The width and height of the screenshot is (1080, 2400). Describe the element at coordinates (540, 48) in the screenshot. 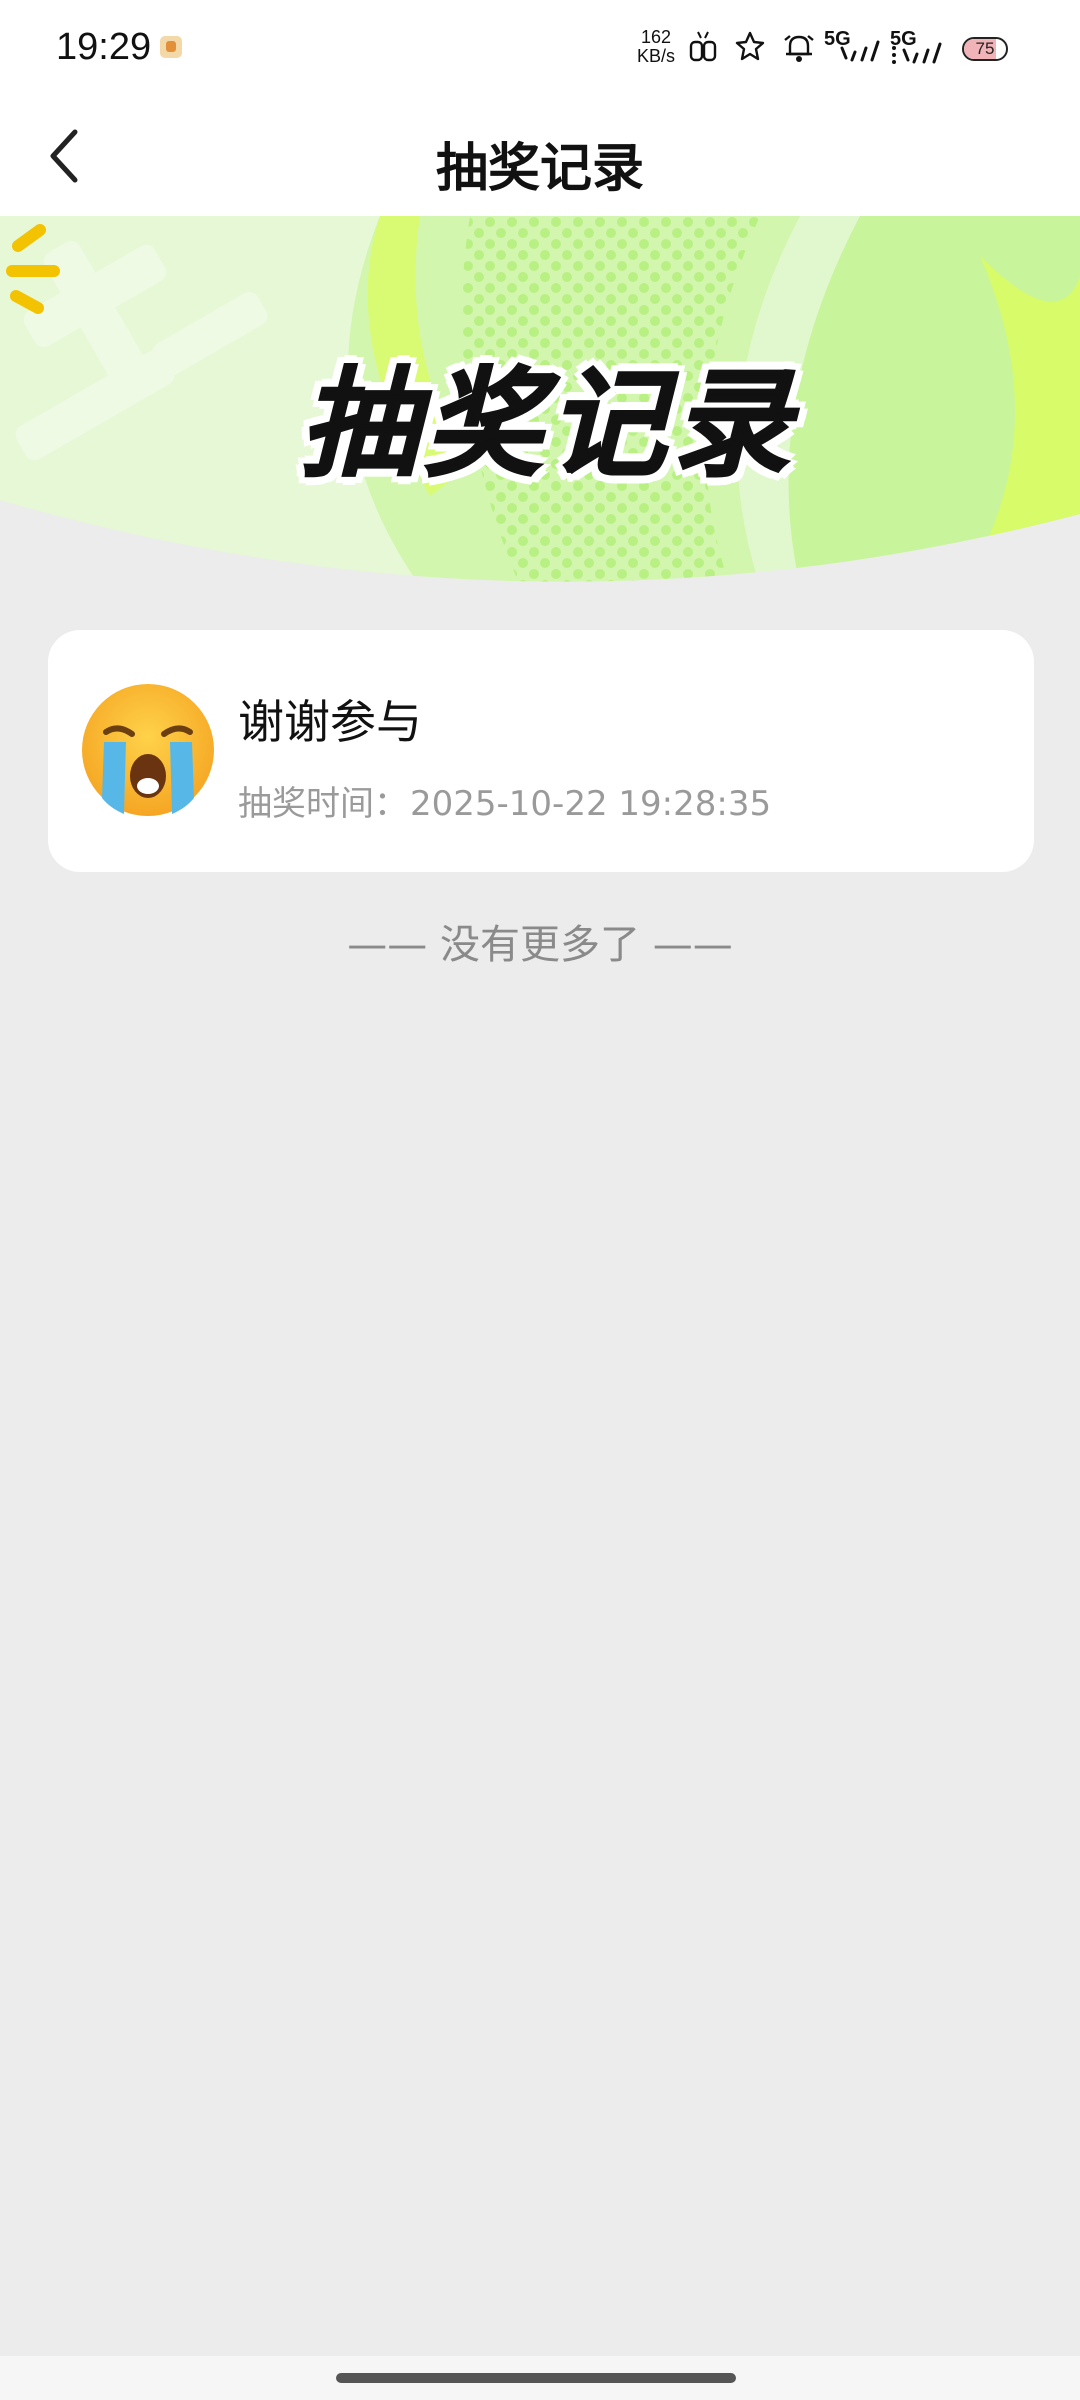

I see `status-bar: 19:29 162 KB/s 5G 5G 75` at that location.